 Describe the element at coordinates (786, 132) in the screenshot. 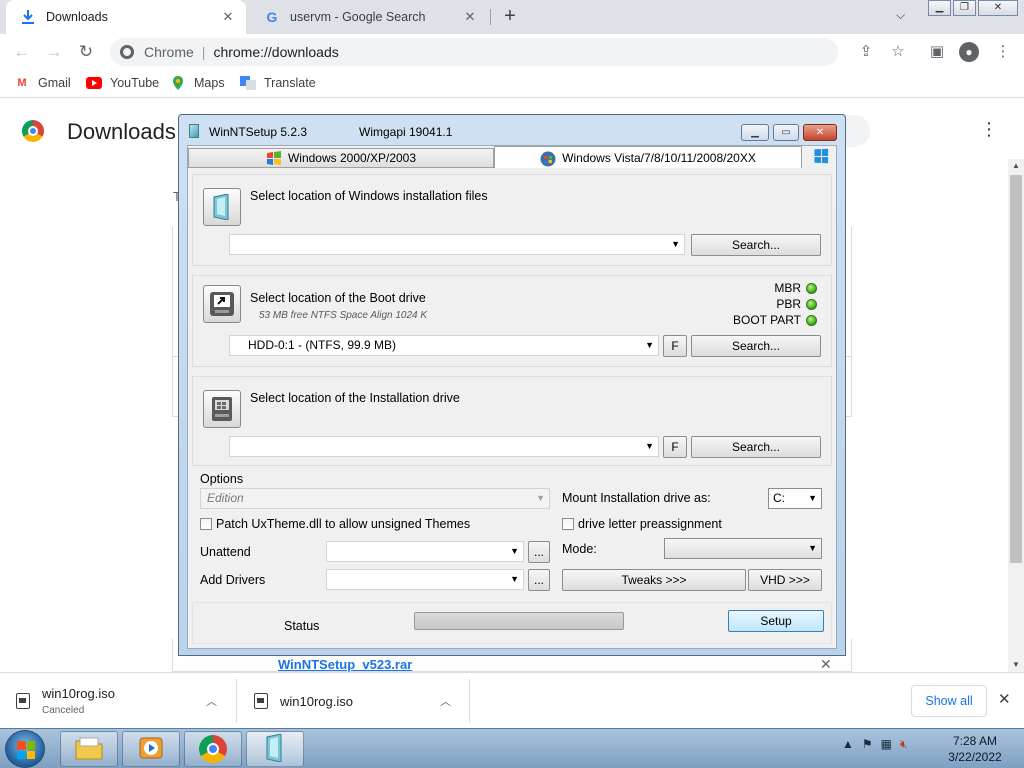

I see `maximize-button: ▭` at that location.